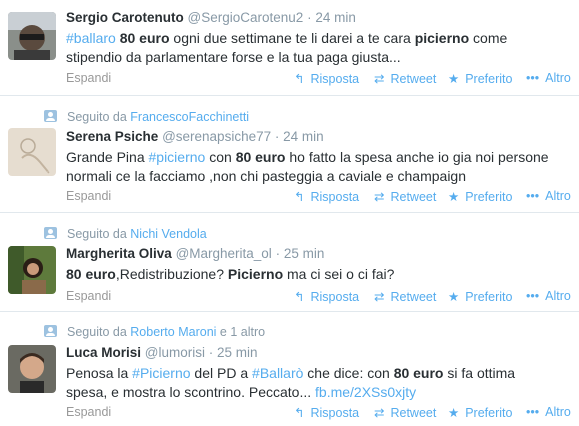 The image size is (579, 426). I want to click on highlight: Picierno, so click(255, 274).